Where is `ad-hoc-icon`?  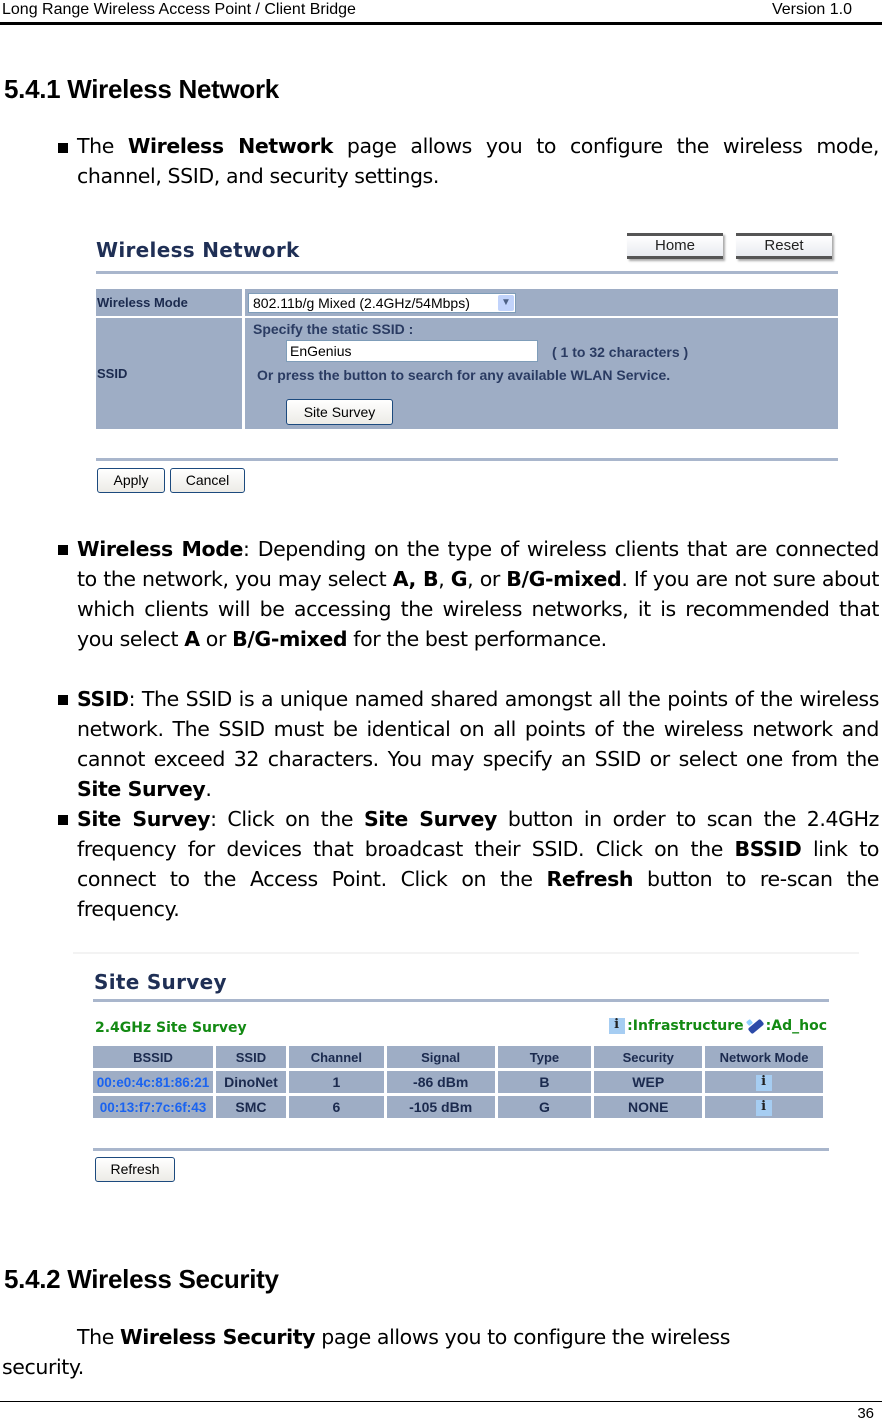 ad-hoc-icon is located at coordinates (755, 1026).